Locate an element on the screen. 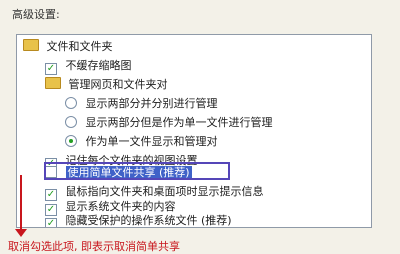 This screenshot has height=254, width=400. tree-item-manage-web-pages: 管理网页和文件夹对 is located at coordinates (106, 85).